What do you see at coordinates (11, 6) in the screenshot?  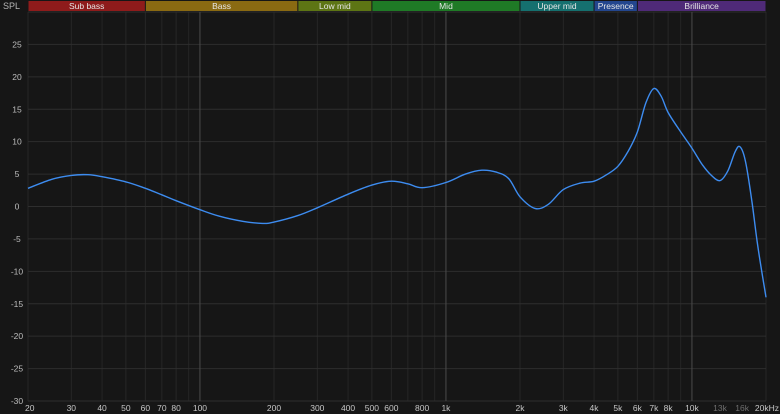 I see `y-axis-label: SPL` at bounding box center [11, 6].